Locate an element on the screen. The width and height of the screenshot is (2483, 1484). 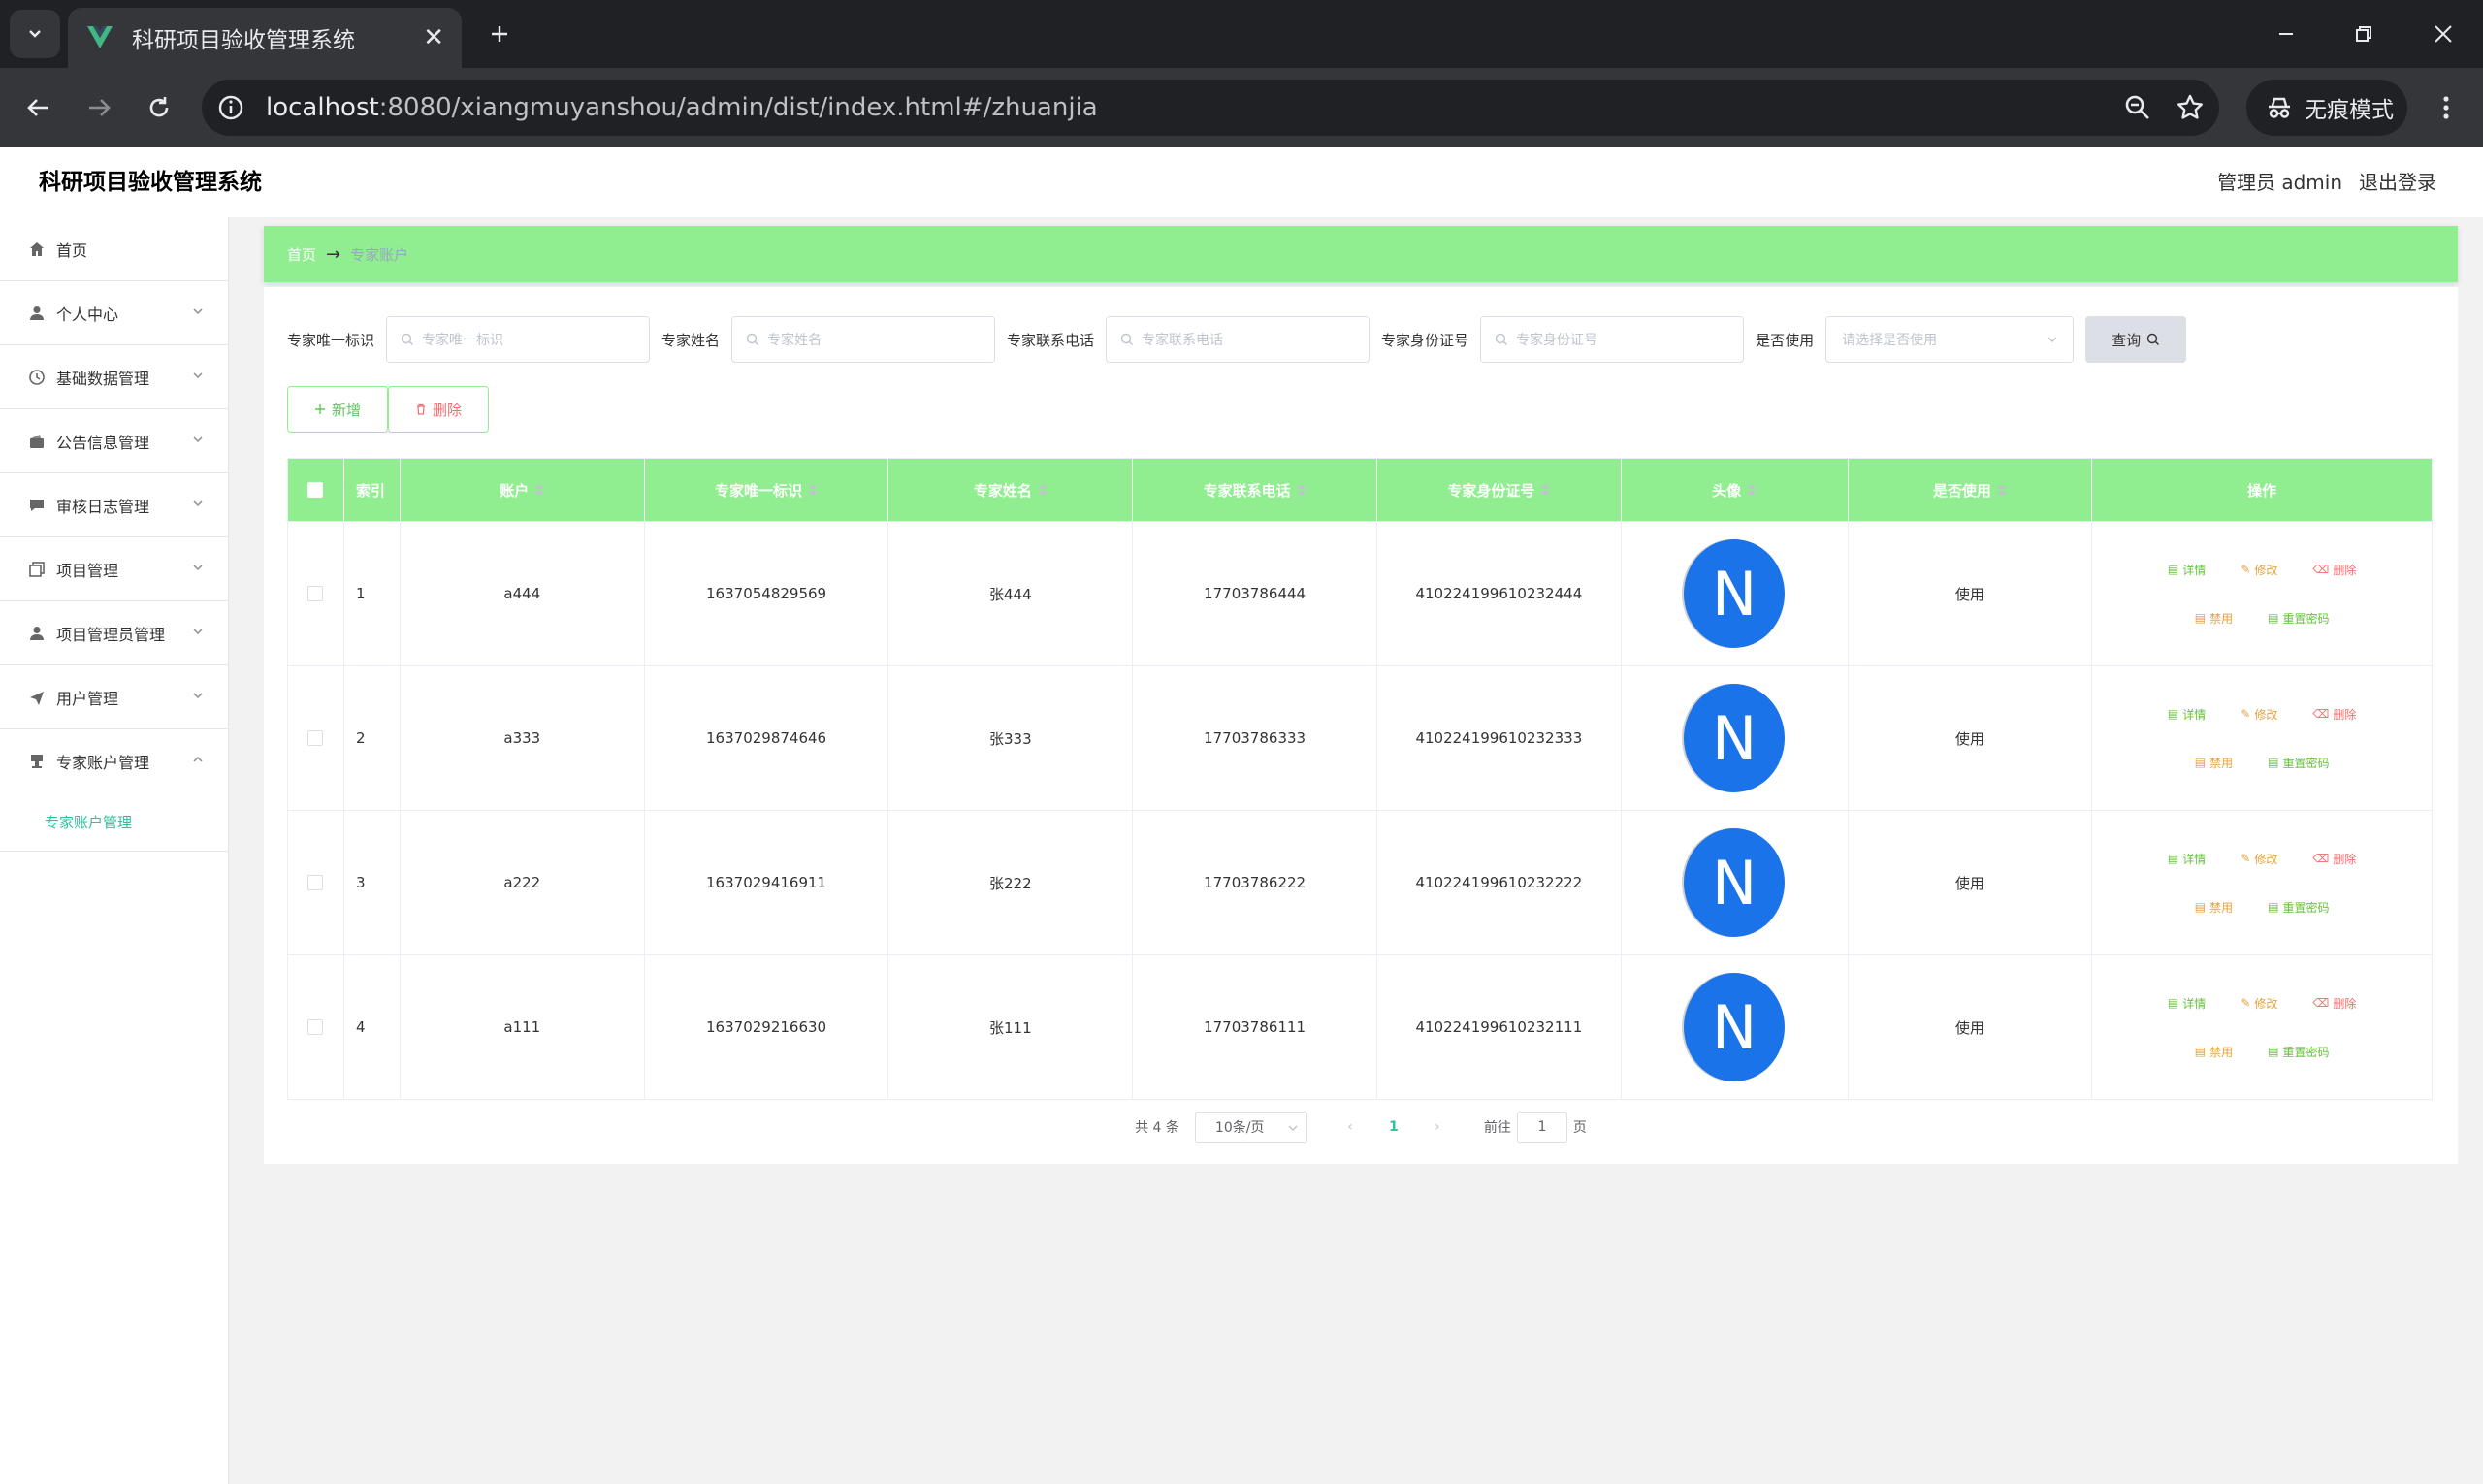
forward-button is located at coordinates (99, 107).